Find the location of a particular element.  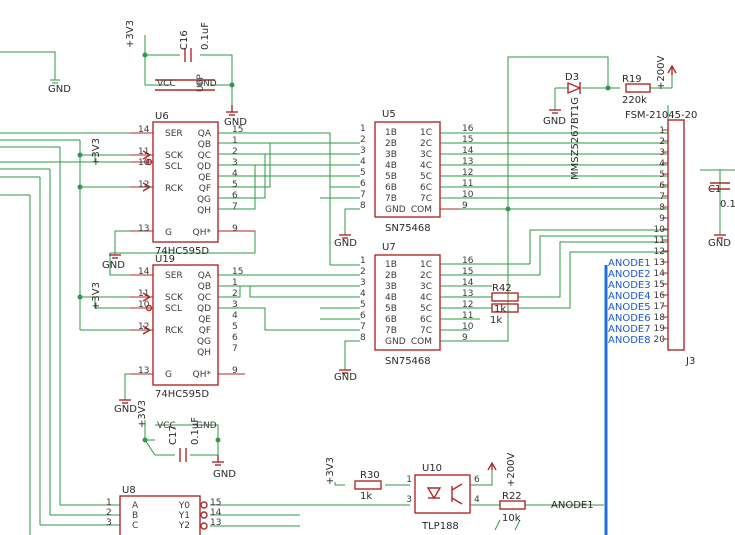

u7-pin-num: 2 is located at coordinates (363, 272).